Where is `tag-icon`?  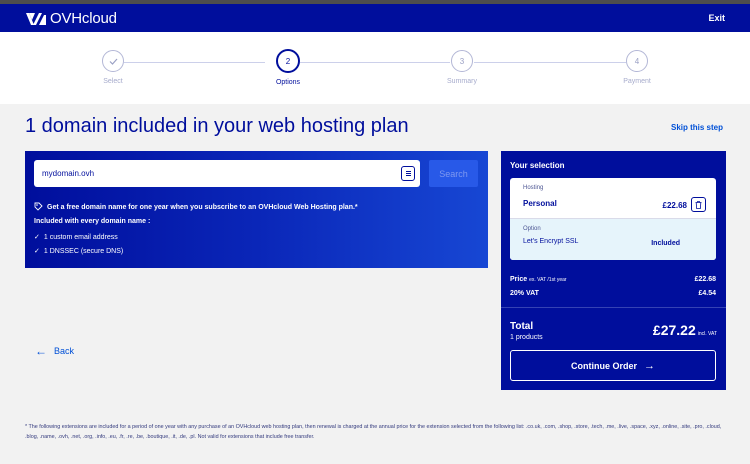 tag-icon is located at coordinates (38, 207).